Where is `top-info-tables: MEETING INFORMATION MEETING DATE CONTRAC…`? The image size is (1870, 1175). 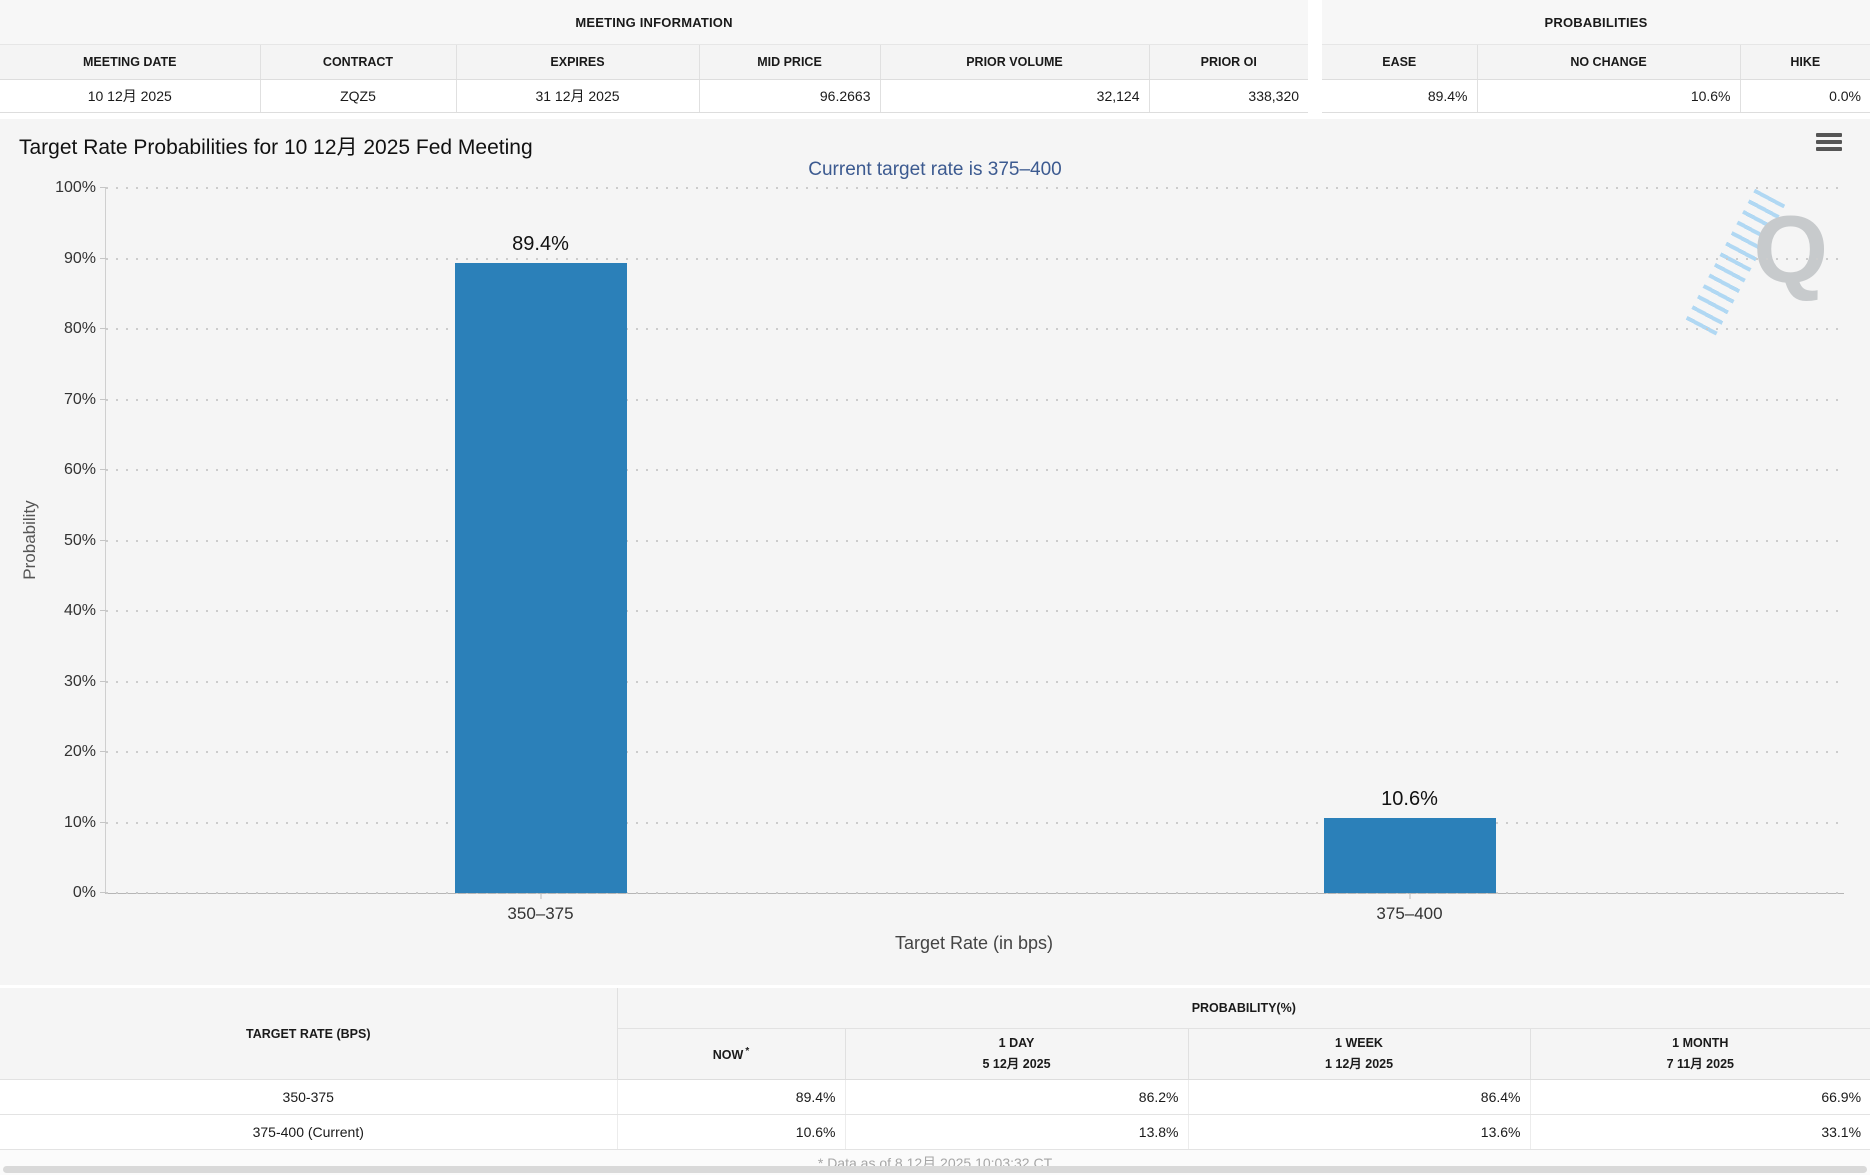 top-info-tables: MEETING INFORMATION MEETING DATE CONTRAC… is located at coordinates (935, 56).